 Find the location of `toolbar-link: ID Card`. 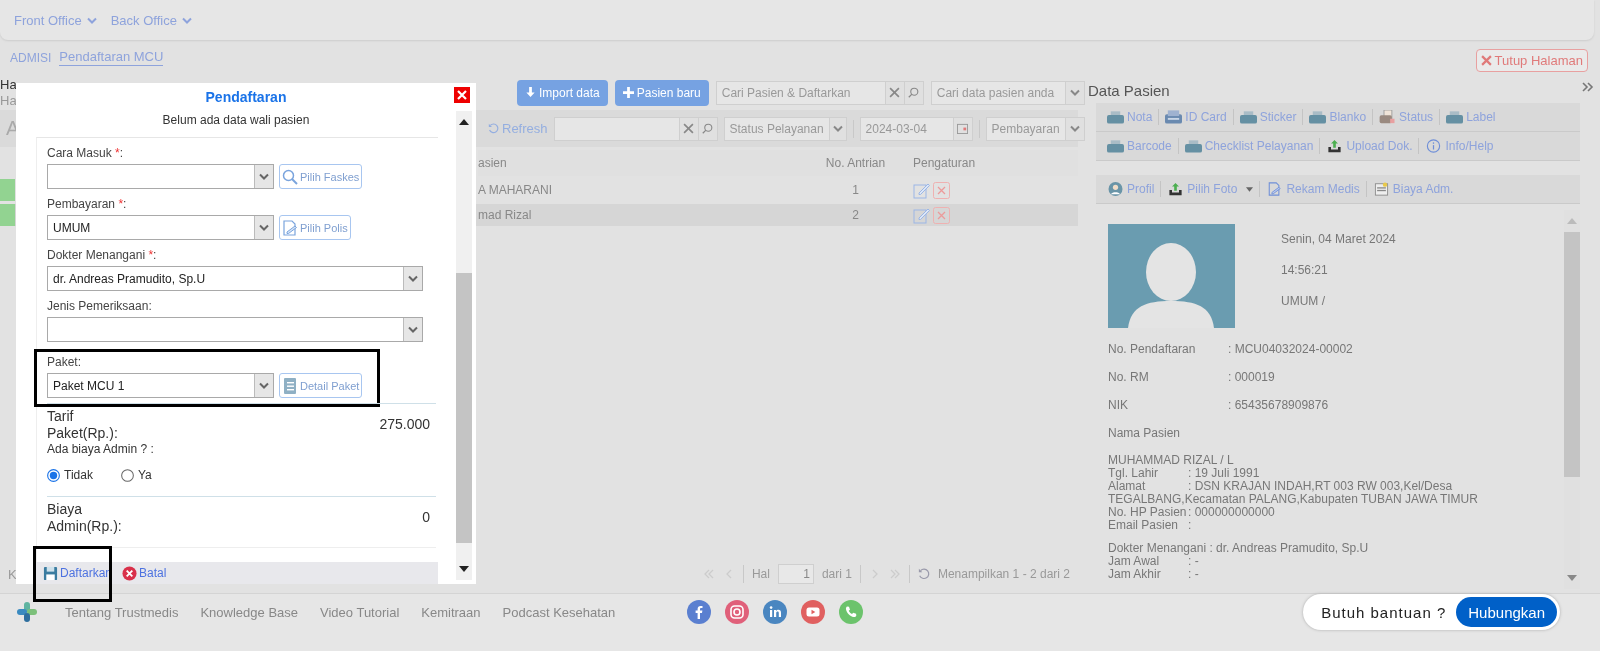

toolbar-link: ID Card is located at coordinates (1196, 117).